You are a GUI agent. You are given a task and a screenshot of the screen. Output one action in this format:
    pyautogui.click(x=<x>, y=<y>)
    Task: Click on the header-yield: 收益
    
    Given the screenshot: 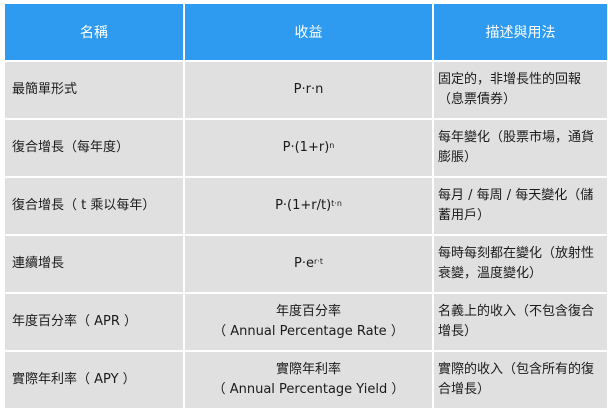 What is the action you would take?
    pyautogui.click(x=308, y=32)
    